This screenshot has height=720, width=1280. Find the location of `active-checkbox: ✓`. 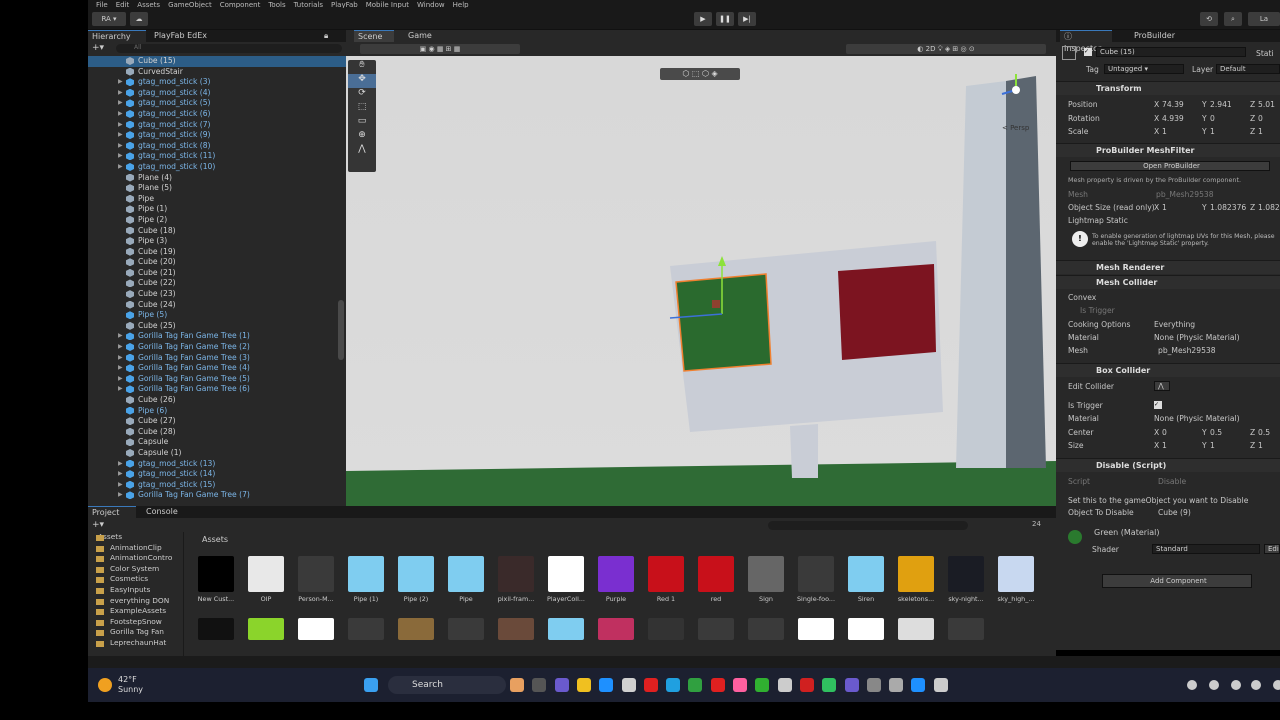

active-checkbox: ✓ is located at coordinates (1088, 52).